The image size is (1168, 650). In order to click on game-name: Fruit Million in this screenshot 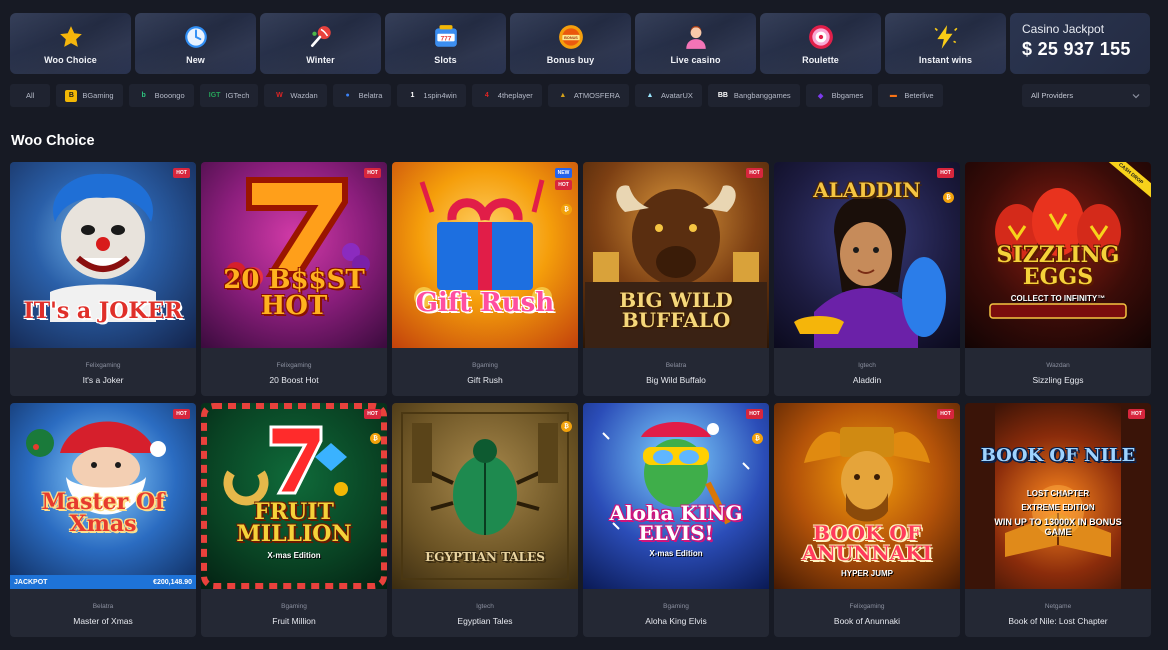, I will do `click(294, 621)`.